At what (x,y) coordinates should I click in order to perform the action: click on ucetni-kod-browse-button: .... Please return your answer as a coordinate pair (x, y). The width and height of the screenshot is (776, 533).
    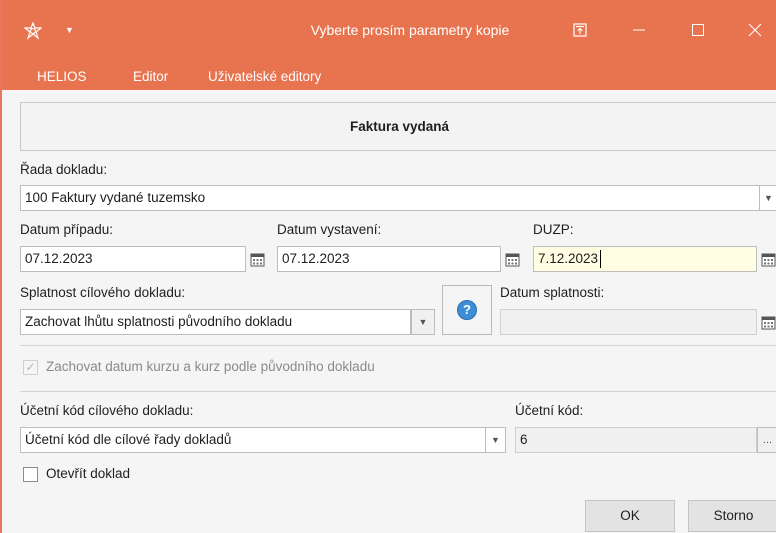
    Looking at the image, I should click on (766, 440).